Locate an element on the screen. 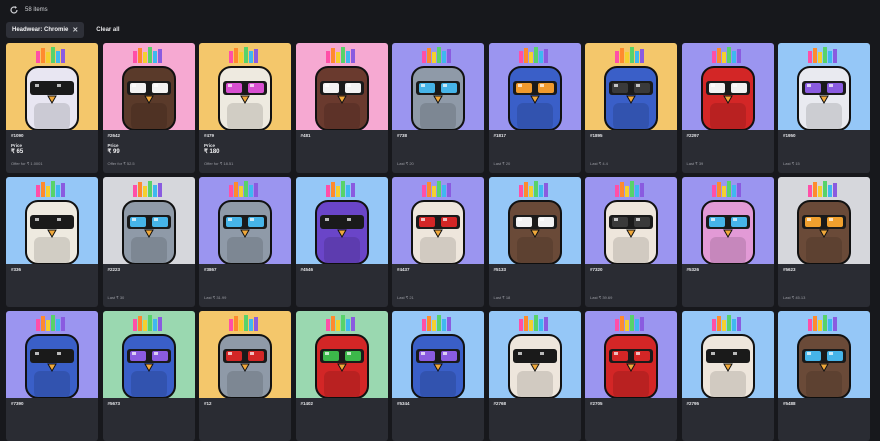 This screenshot has height=441, width=880. price-value: ₹ 180 is located at coordinates (212, 151).